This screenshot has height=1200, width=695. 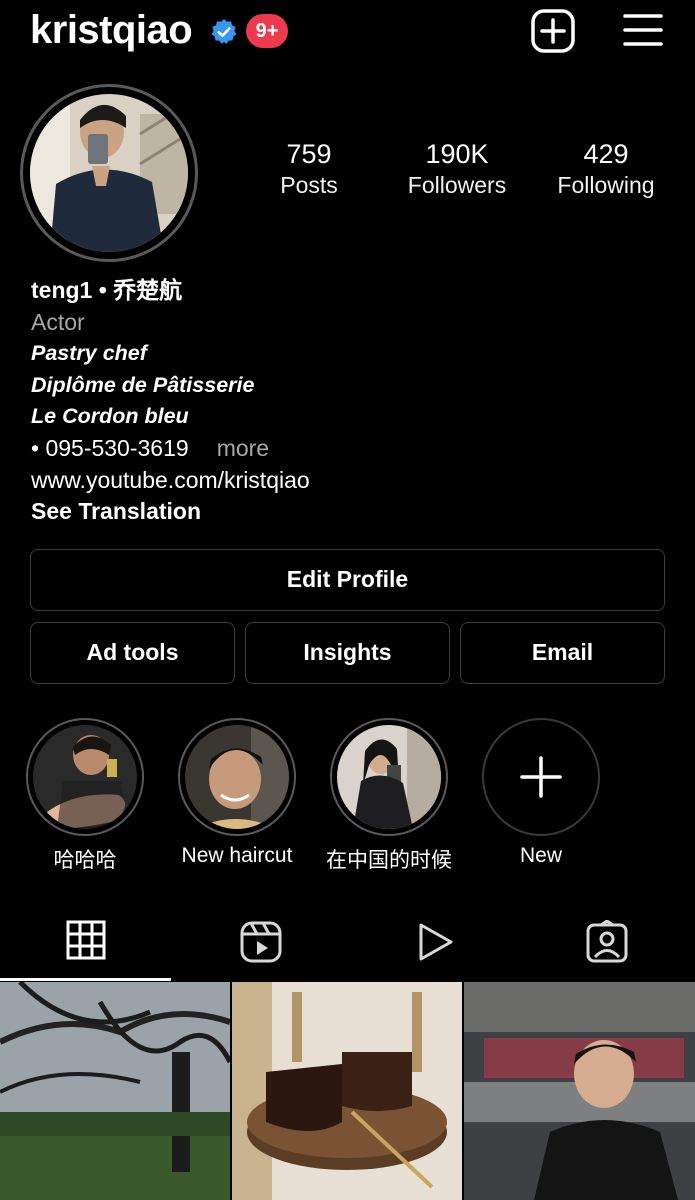 I want to click on profile-username: kristqiao, so click(x=111, y=30).